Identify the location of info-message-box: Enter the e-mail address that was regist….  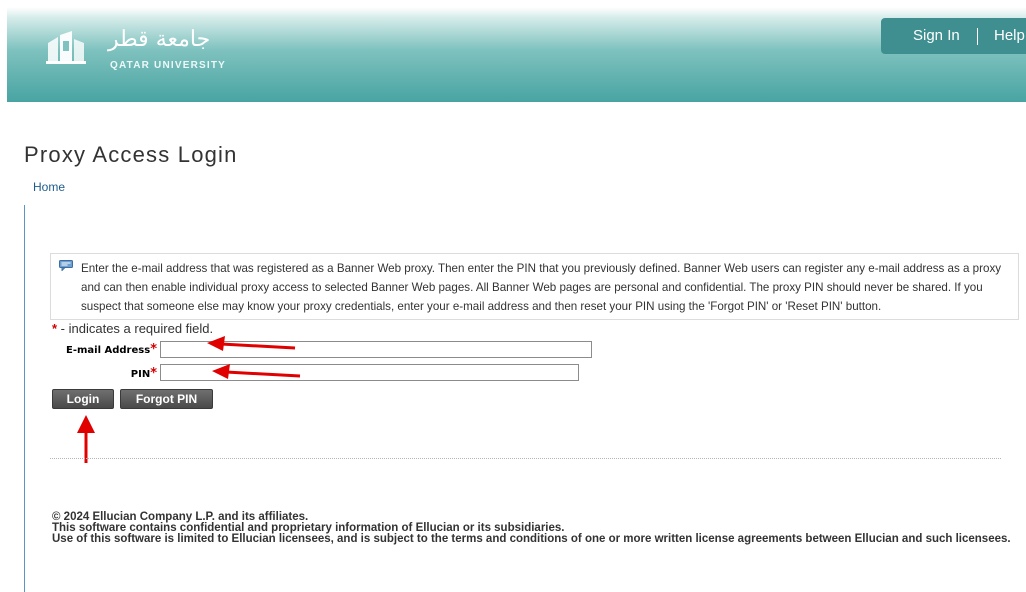
(534, 286).